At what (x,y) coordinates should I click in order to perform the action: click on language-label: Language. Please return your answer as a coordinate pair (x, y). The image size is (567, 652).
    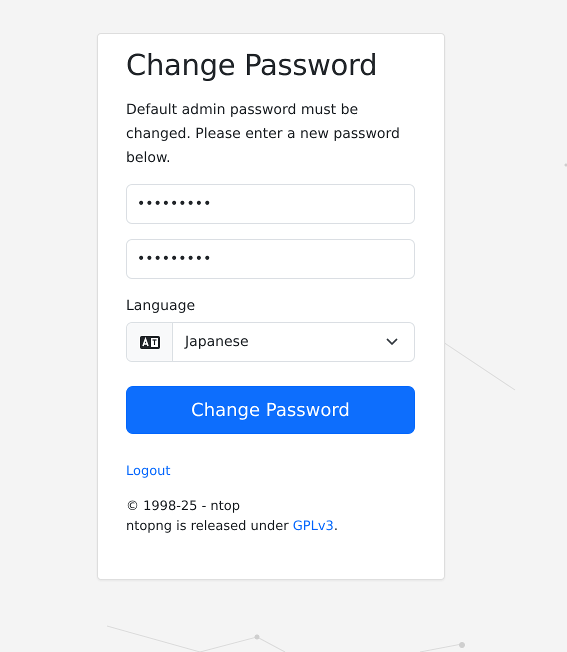
    Looking at the image, I should click on (161, 306).